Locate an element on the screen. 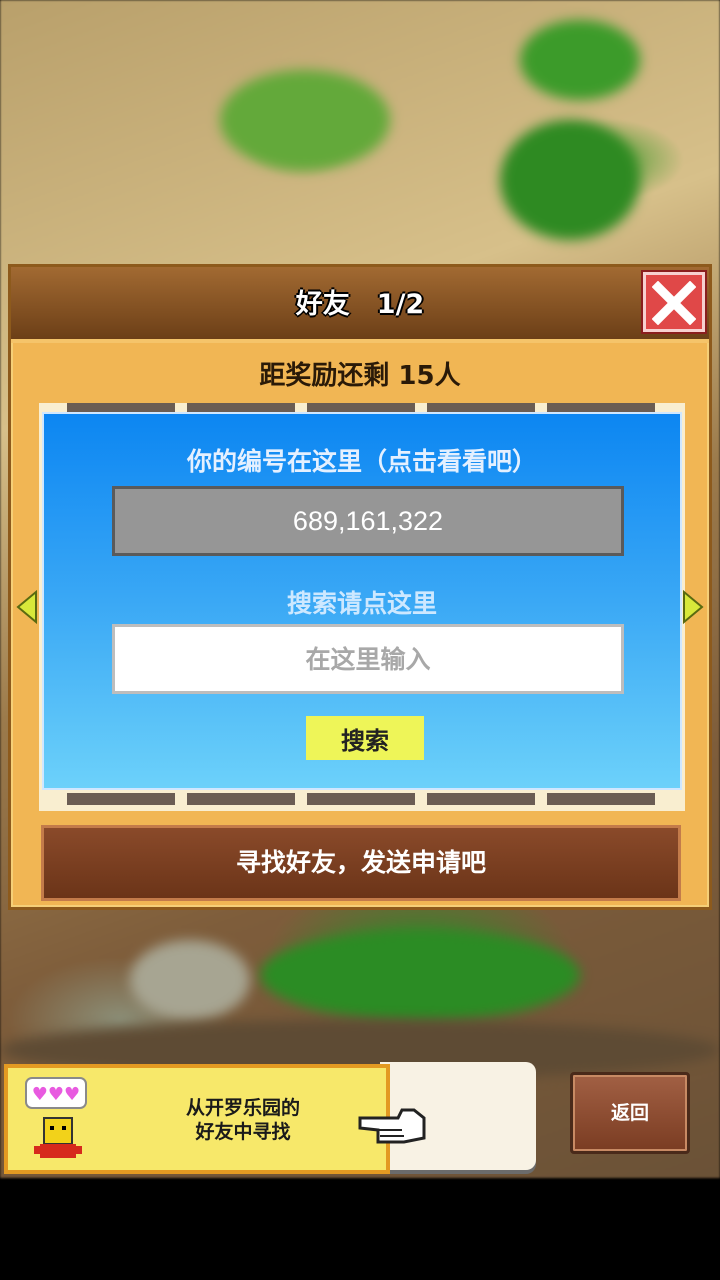 This screenshot has width=720, height=1280. arrow-right-icon is located at coordinates (693, 607).